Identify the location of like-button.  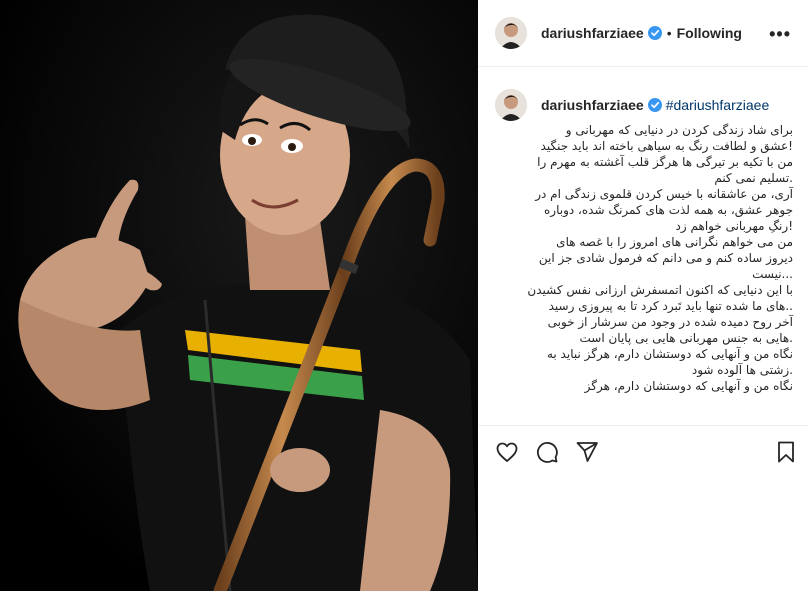
(509, 454).